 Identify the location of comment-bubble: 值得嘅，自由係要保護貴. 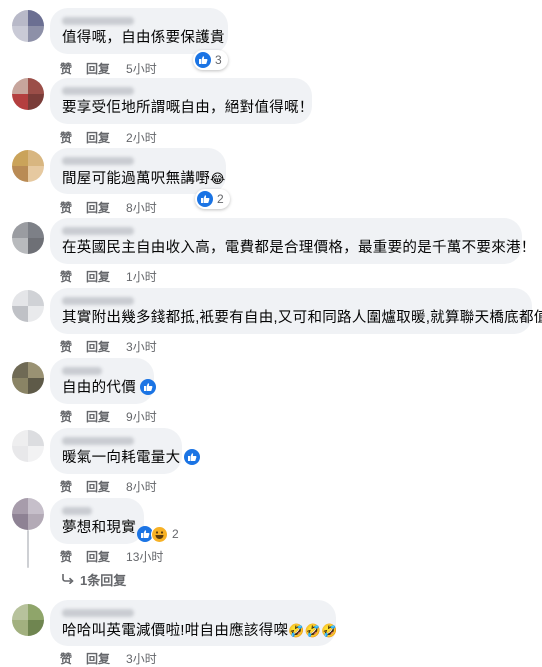
(139, 31).